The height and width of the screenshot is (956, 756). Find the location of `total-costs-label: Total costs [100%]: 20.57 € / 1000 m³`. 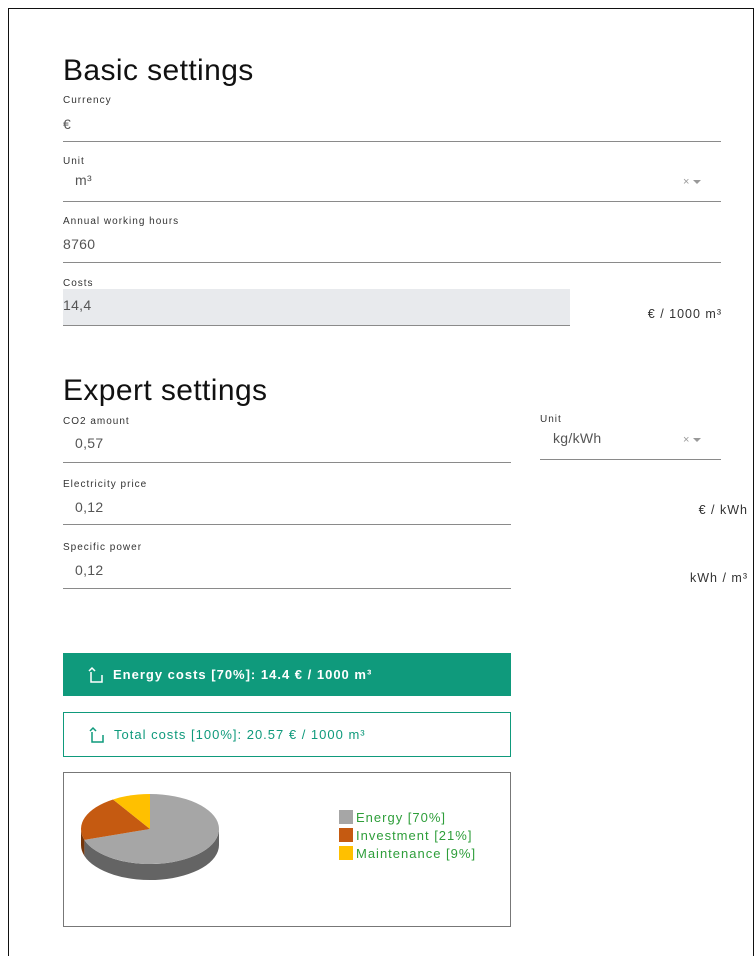

total-costs-label: Total costs [100%]: 20.57 € / 1000 m³ is located at coordinates (240, 734).